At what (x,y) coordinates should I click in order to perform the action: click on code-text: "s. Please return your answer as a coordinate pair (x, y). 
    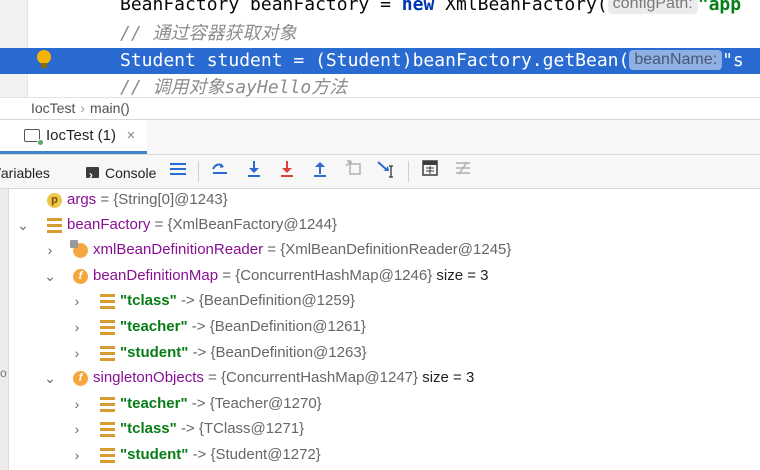
    Looking at the image, I should click on (733, 60).